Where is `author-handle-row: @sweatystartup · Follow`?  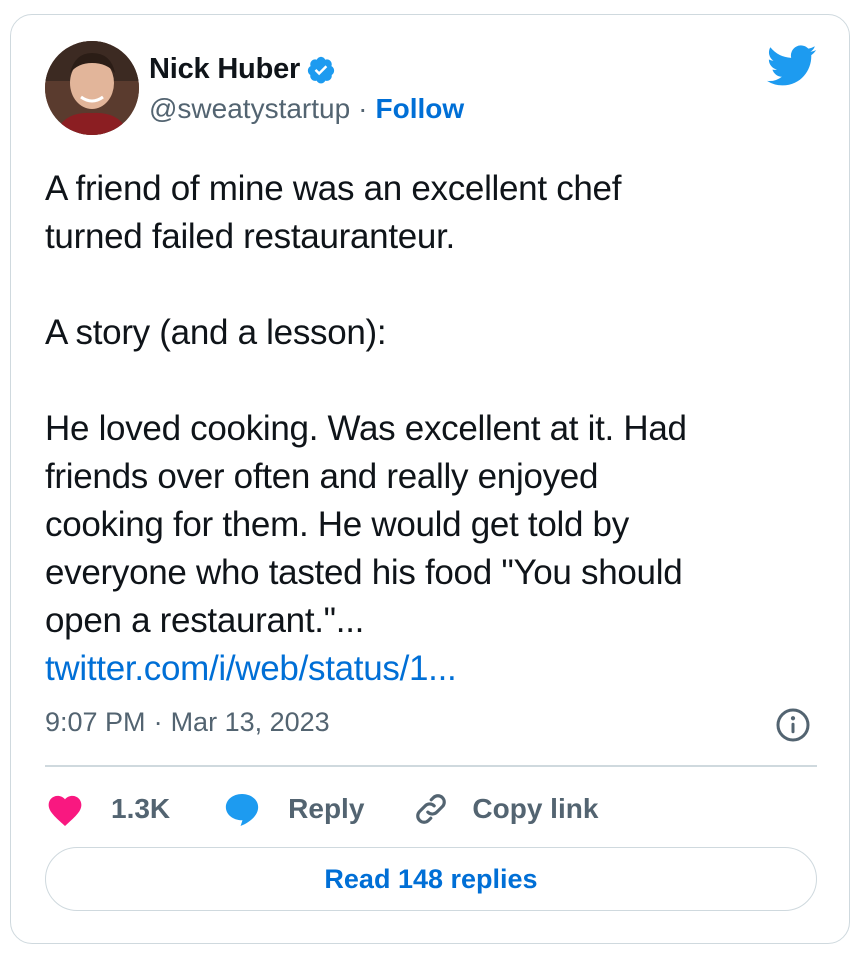
author-handle-row: @sweatystartup · Follow is located at coordinates (306, 109).